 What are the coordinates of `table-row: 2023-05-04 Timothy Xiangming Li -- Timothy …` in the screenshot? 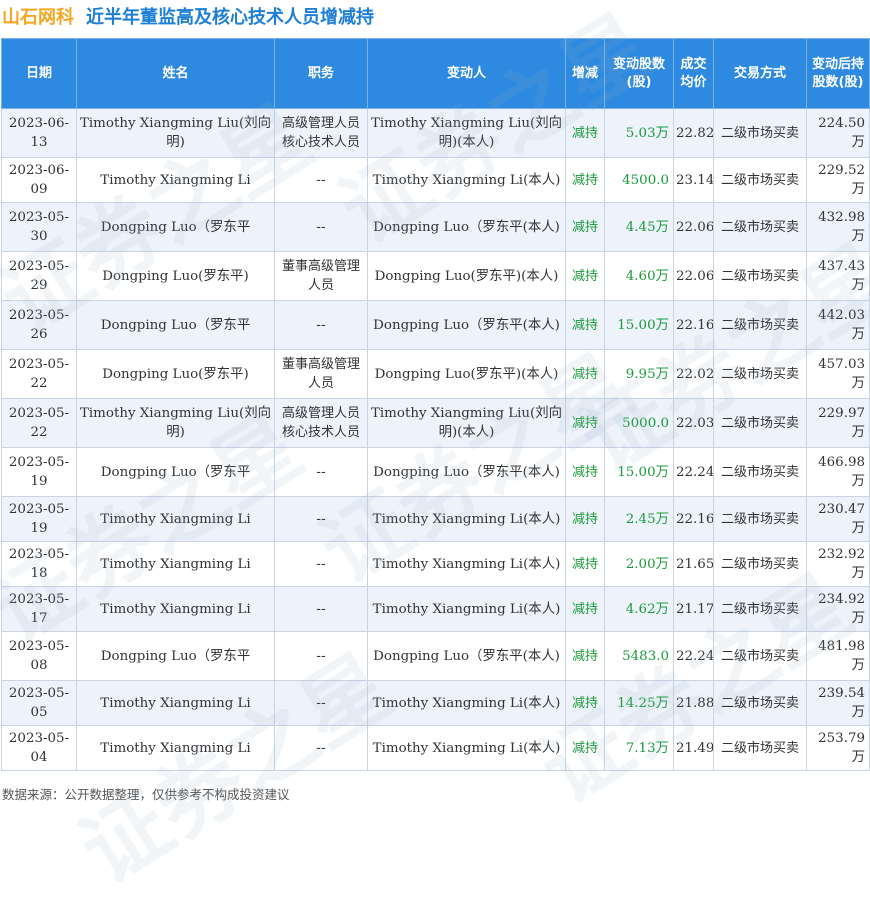 It's located at (435, 748).